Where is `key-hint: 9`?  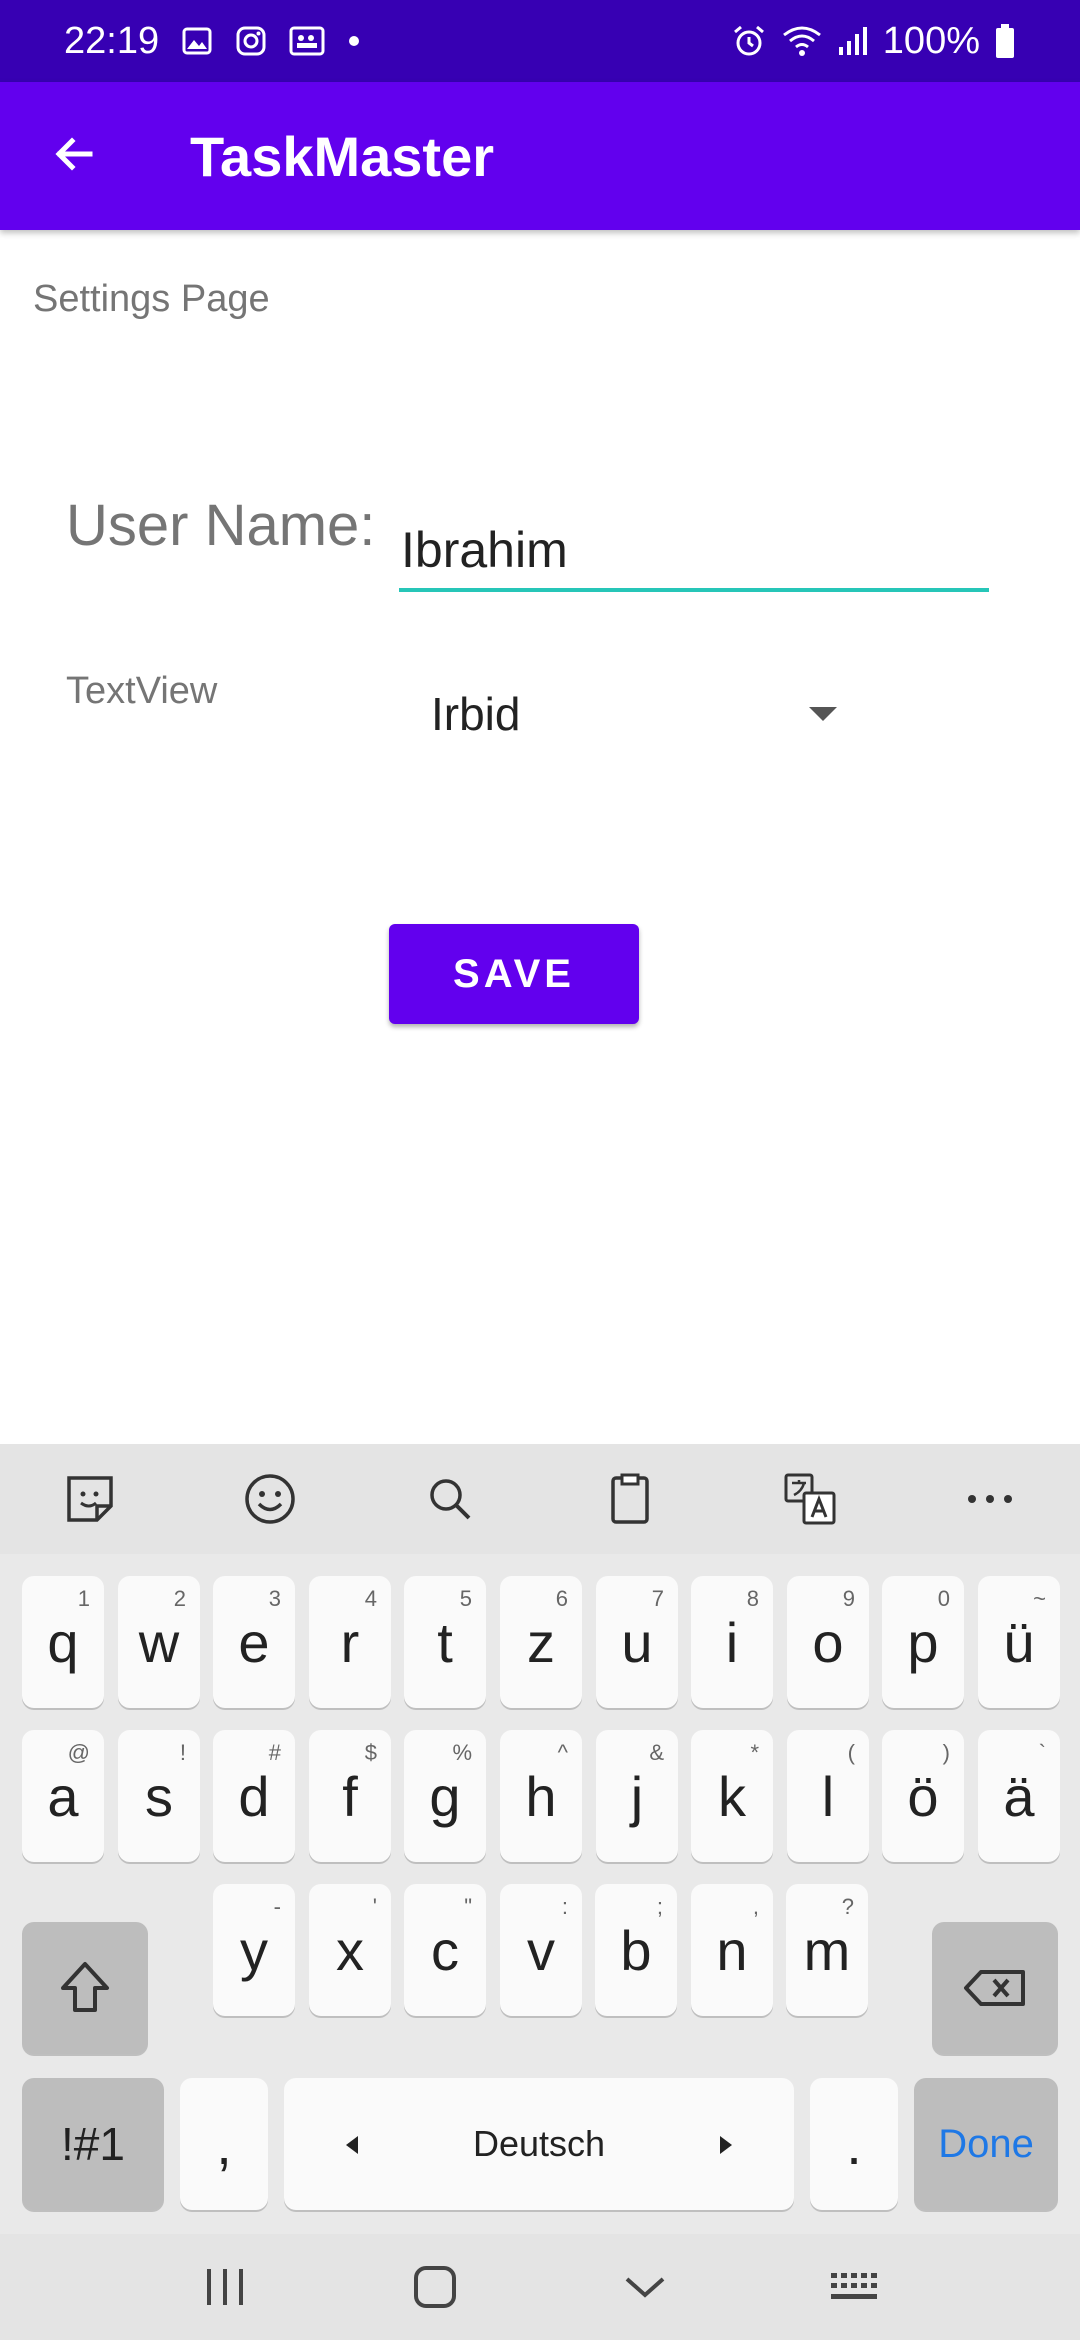 key-hint: 9 is located at coordinates (848, 1598).